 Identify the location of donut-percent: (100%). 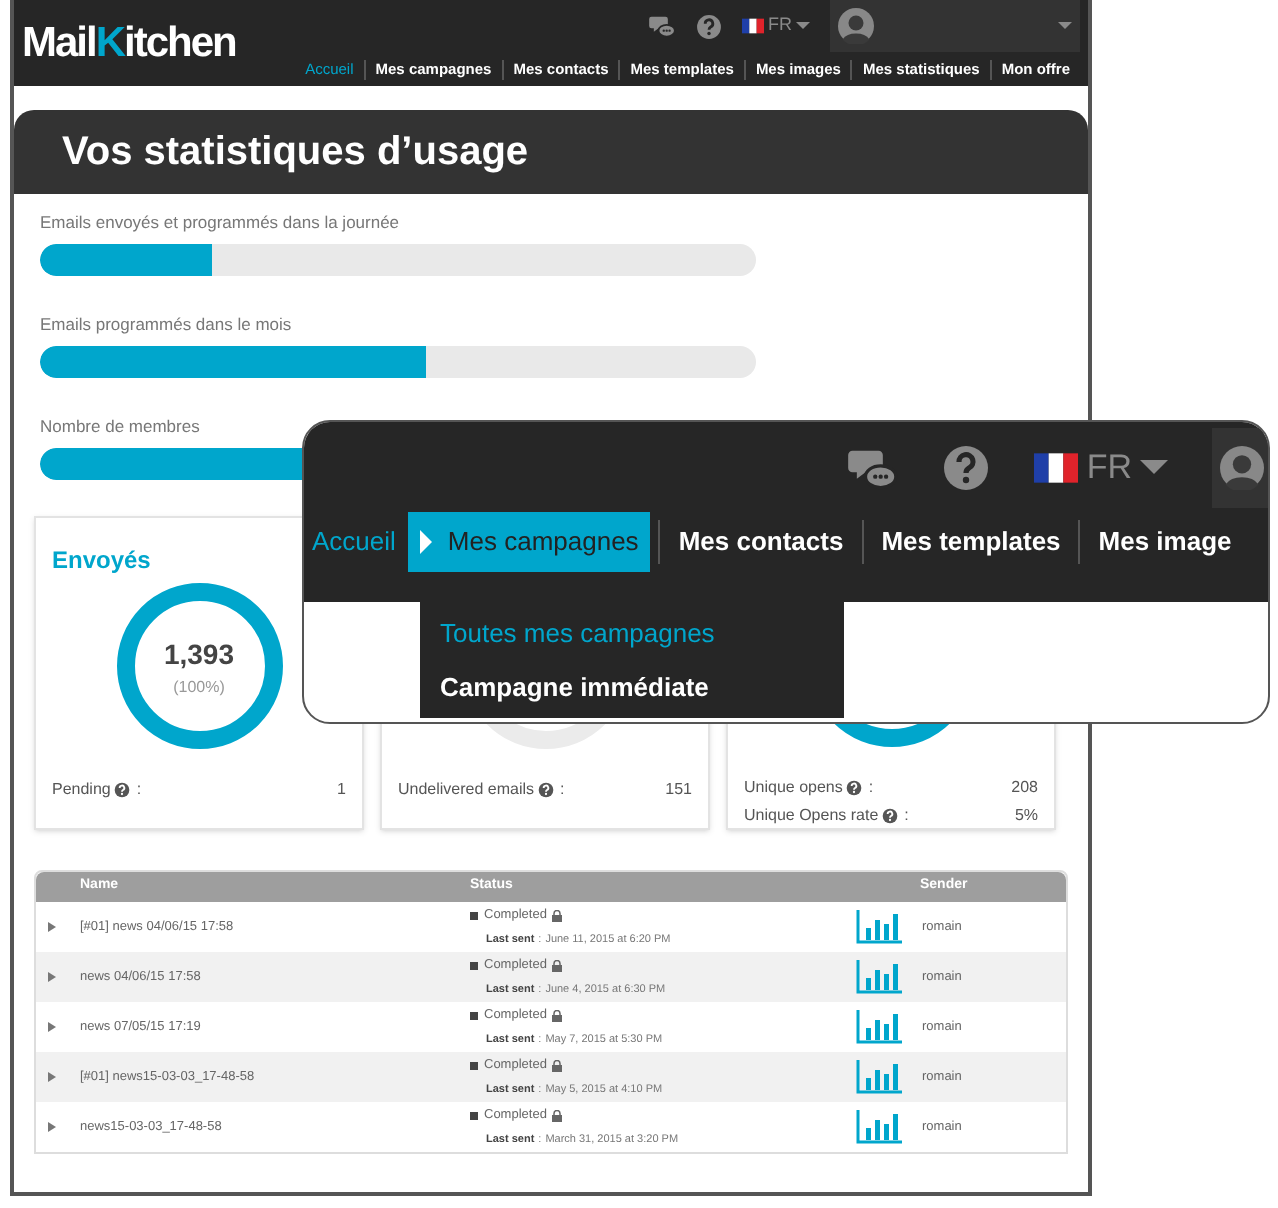
(199, 687).